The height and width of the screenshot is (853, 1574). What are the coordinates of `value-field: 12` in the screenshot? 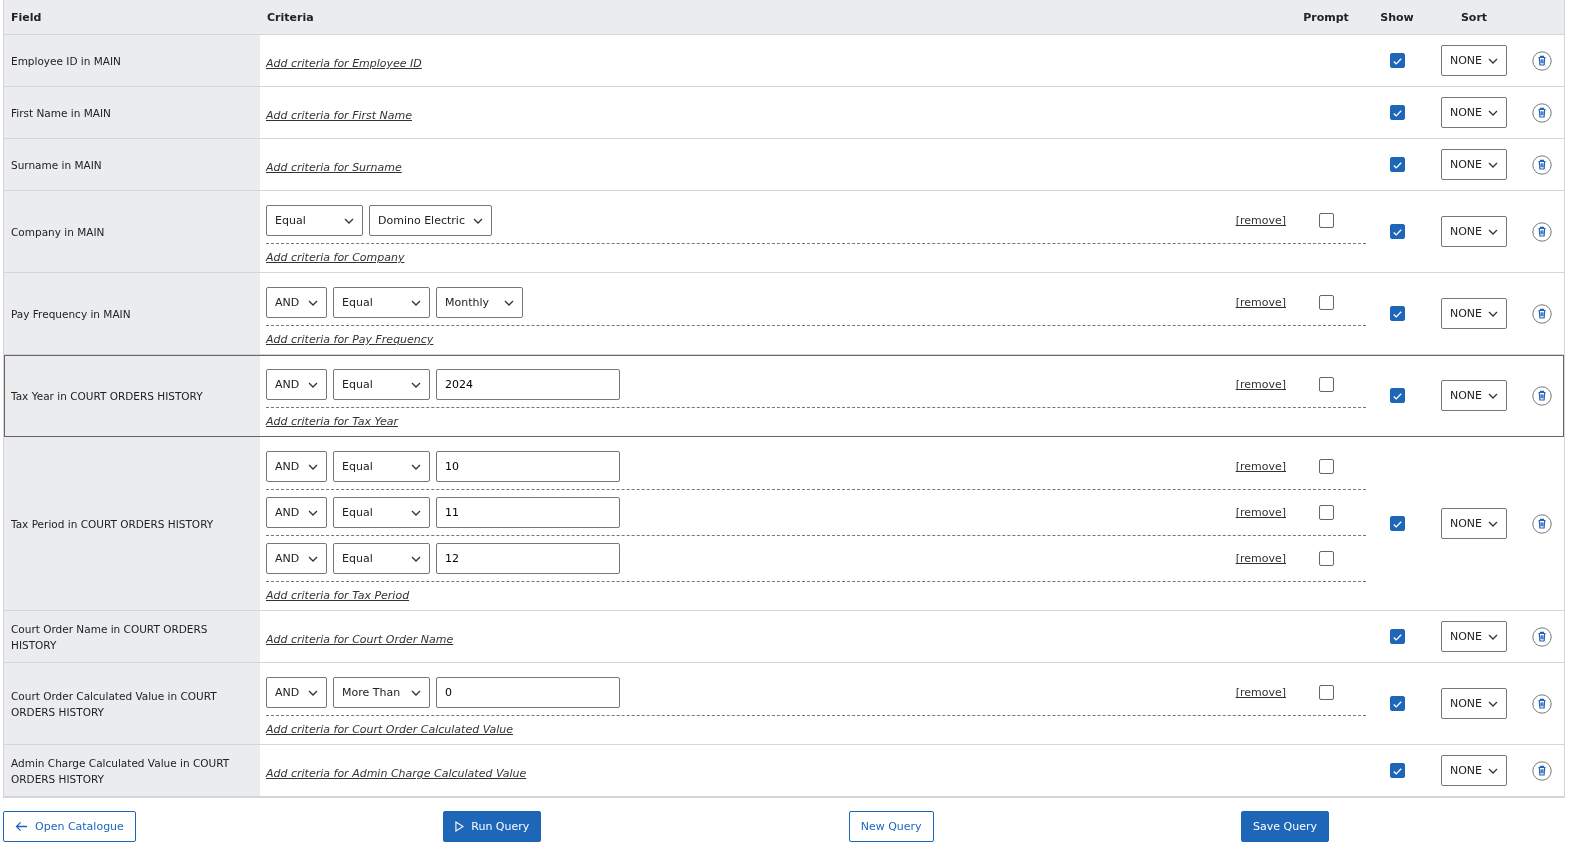 It's located at (528, 558).